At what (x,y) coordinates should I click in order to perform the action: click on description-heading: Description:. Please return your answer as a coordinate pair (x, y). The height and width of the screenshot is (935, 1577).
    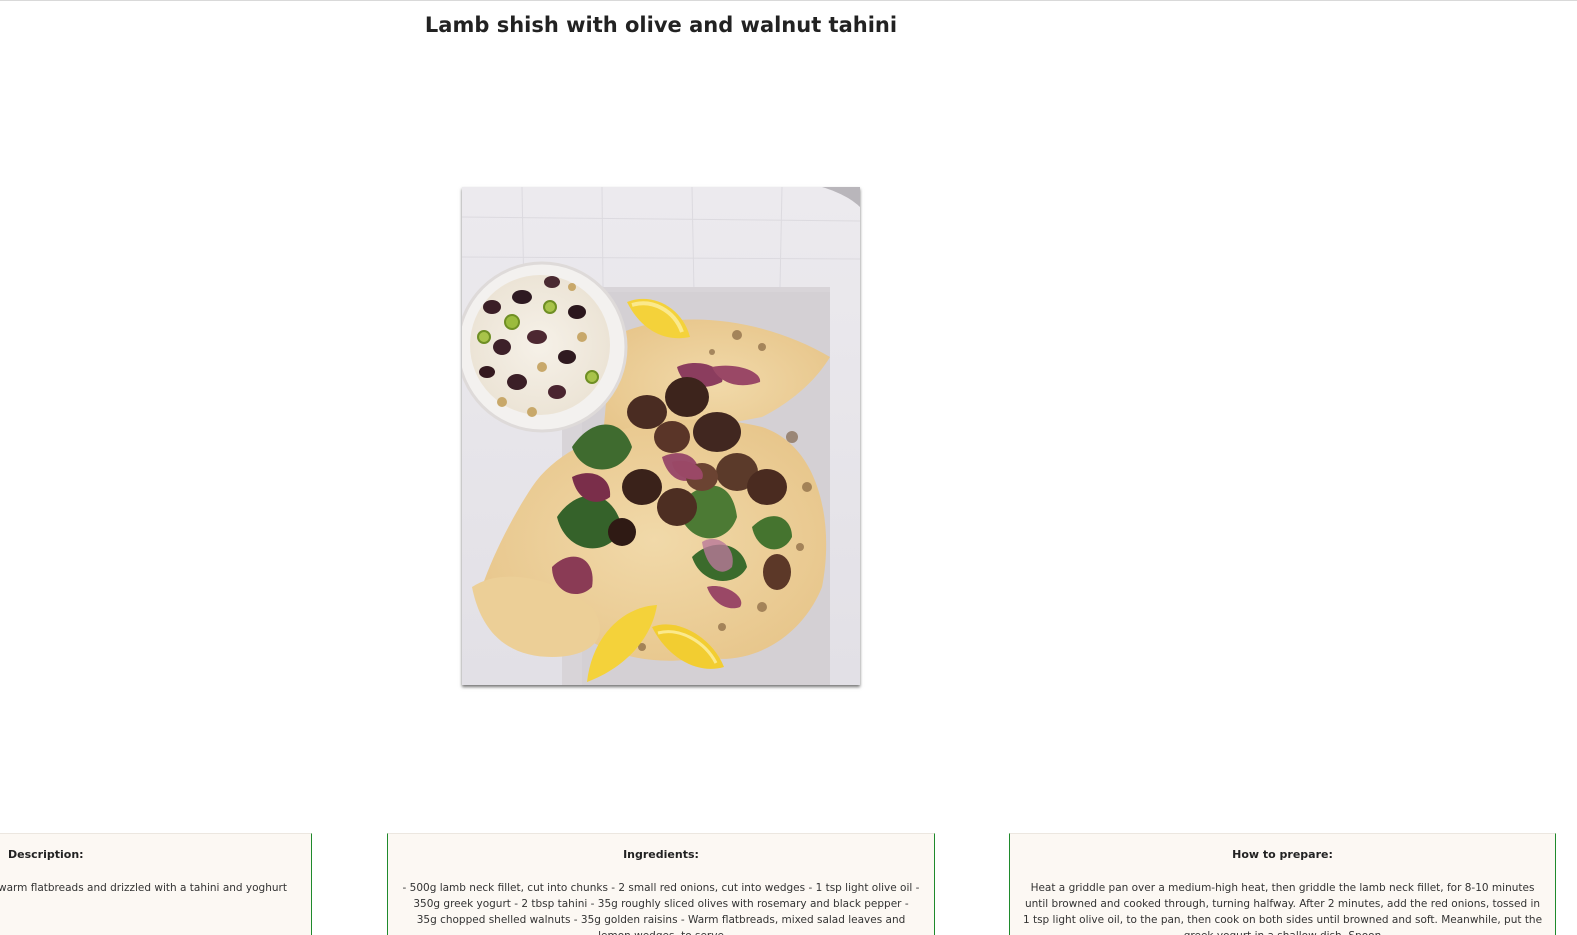
    Looking at the image, I should click on (46, 854).